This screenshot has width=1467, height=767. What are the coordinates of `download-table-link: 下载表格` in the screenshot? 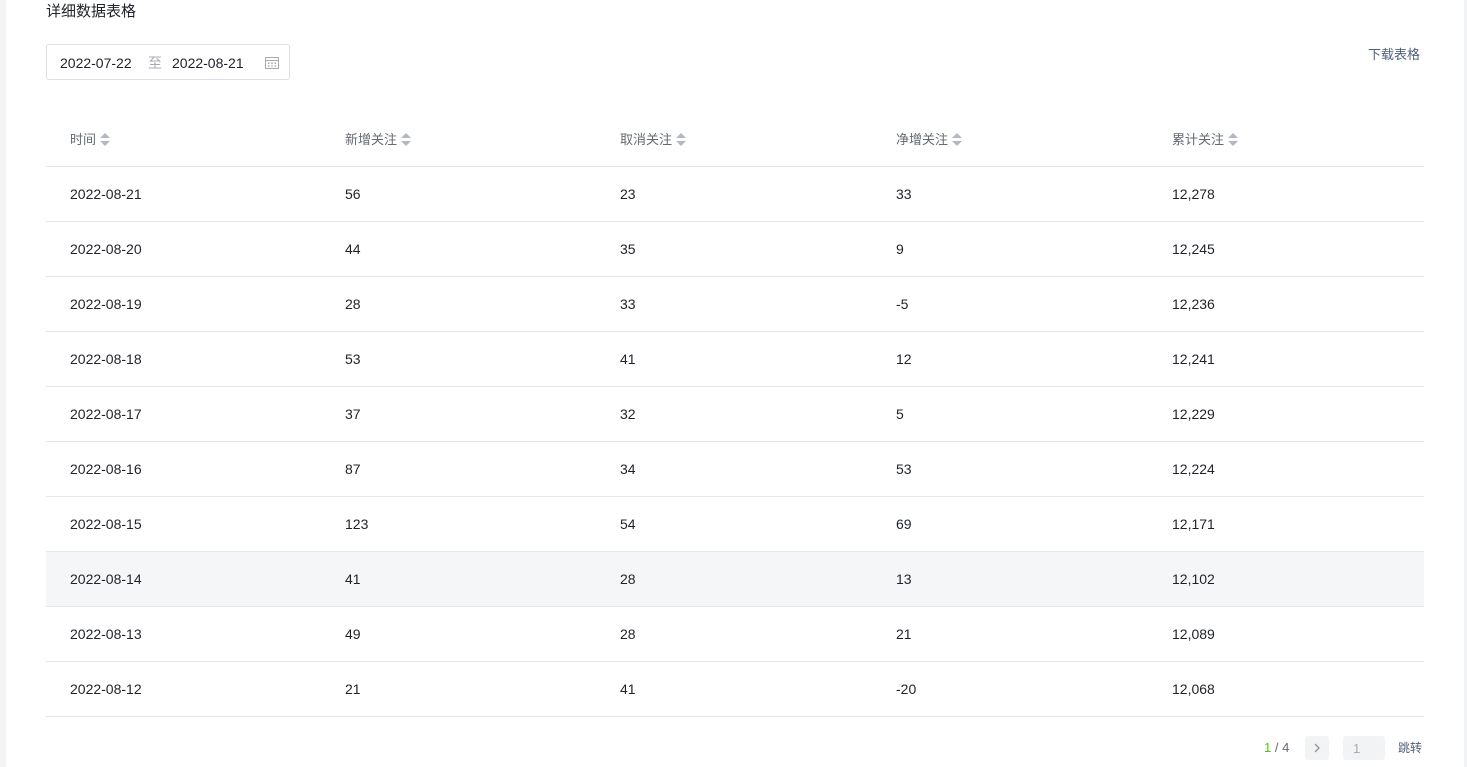 It's located at (1394, 55).